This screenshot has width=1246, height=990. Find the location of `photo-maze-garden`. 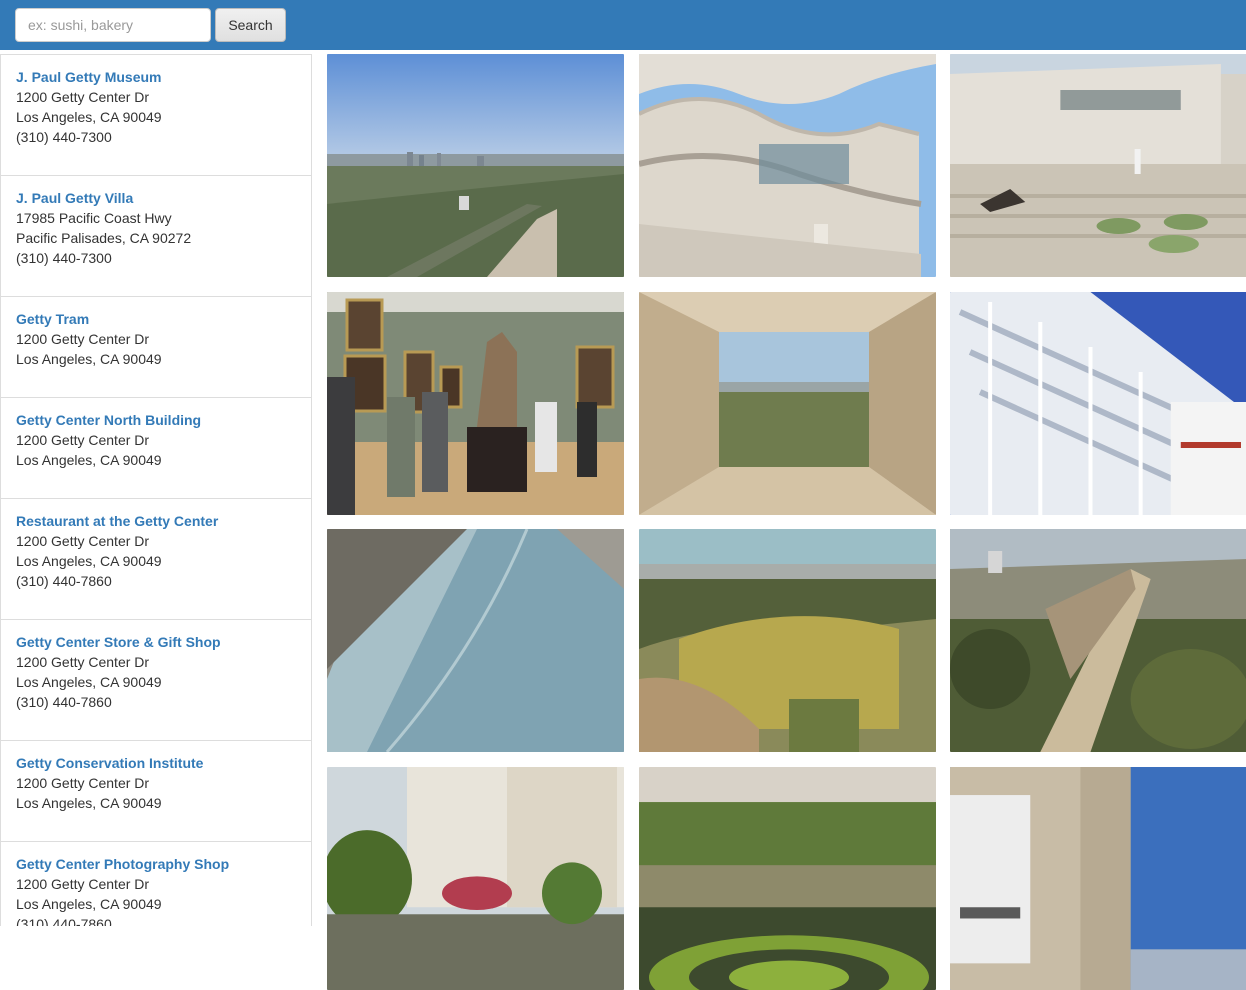

photo-maze-garden is located at coordinates (787, 878).